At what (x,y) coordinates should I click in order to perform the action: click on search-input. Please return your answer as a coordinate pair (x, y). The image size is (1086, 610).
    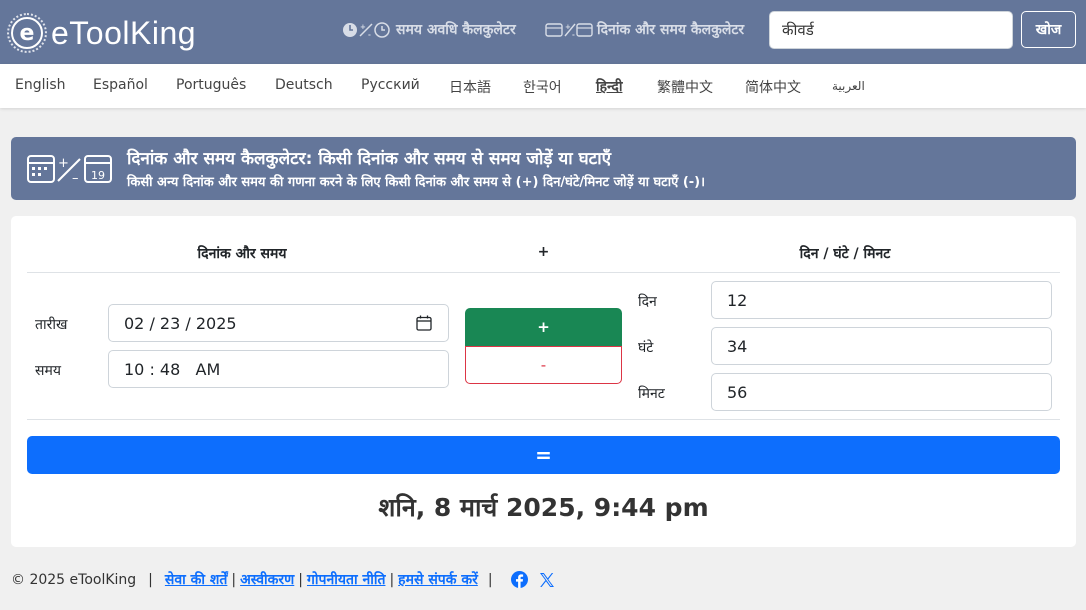
    Looking at the image, I should click on (891, 30).